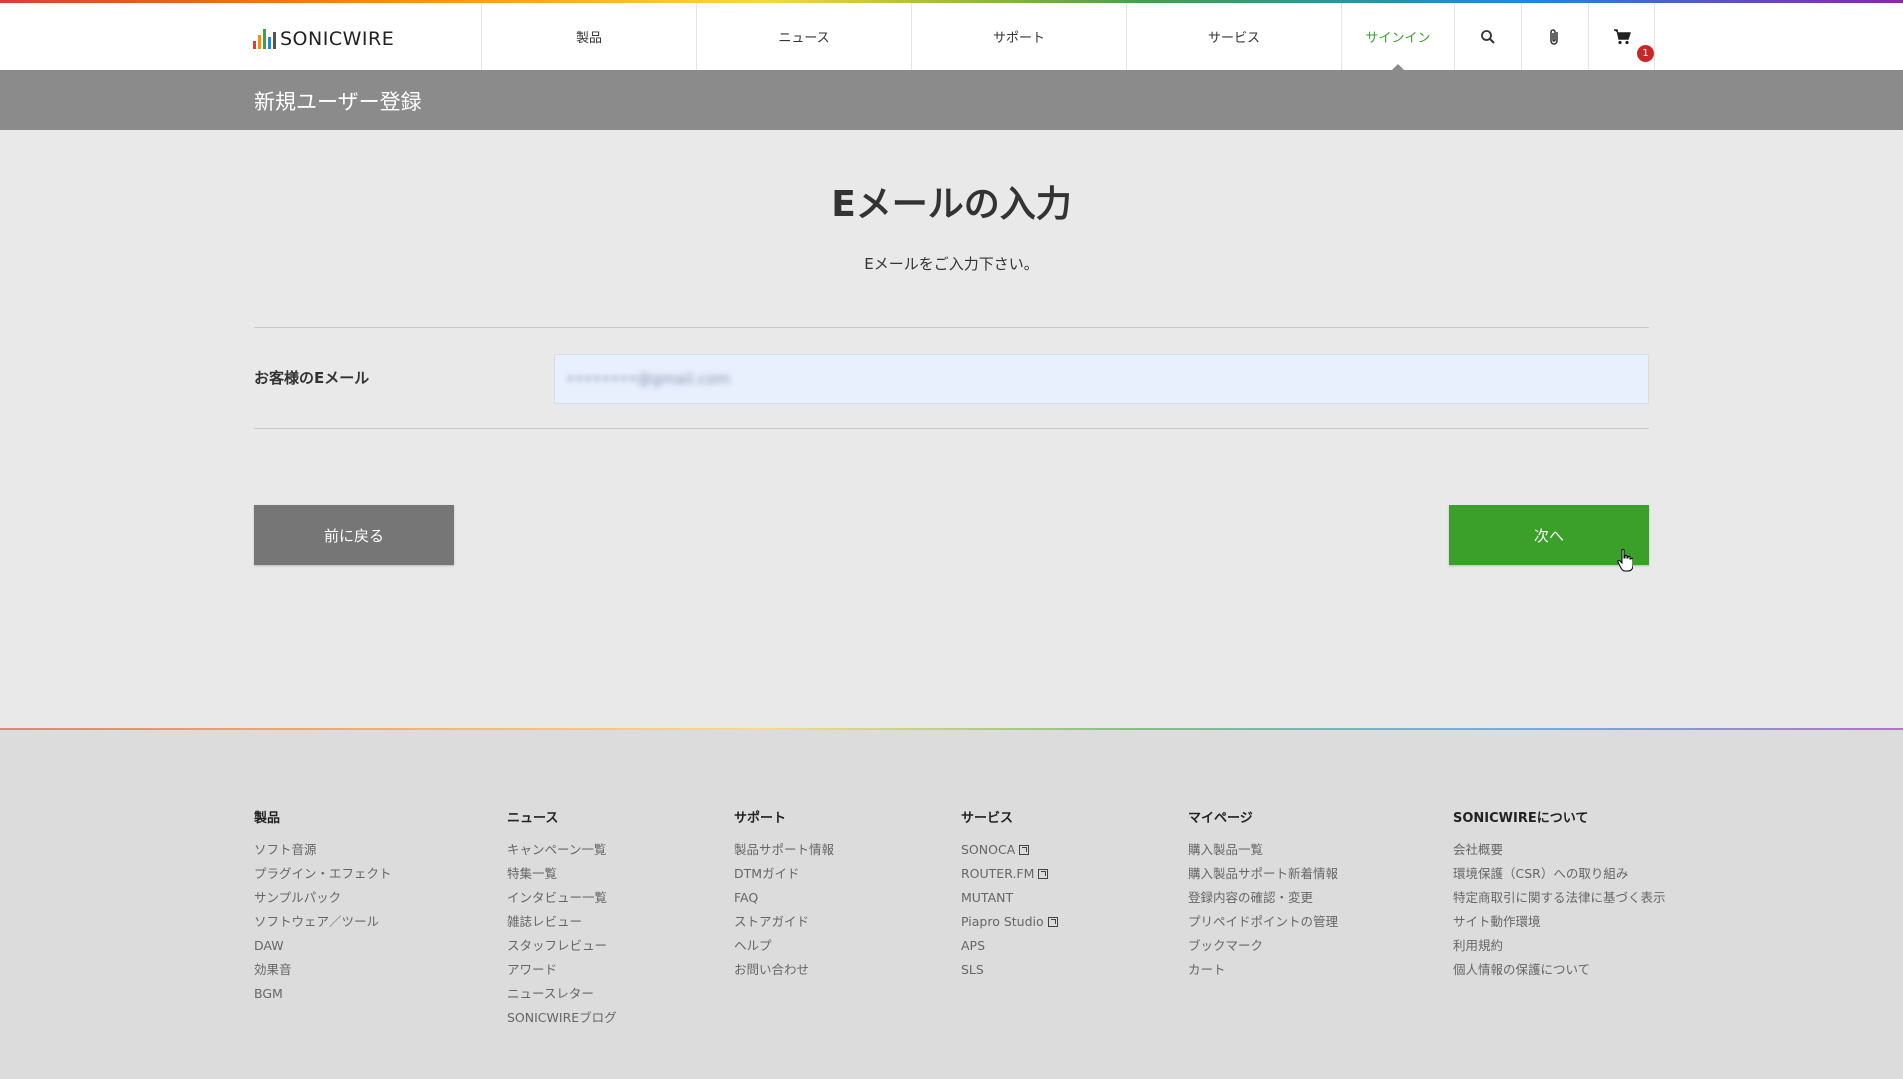  Describe the element at coordinates (784, 946) in the screenshot. I see `footer-link: ヘルプ` at that location.